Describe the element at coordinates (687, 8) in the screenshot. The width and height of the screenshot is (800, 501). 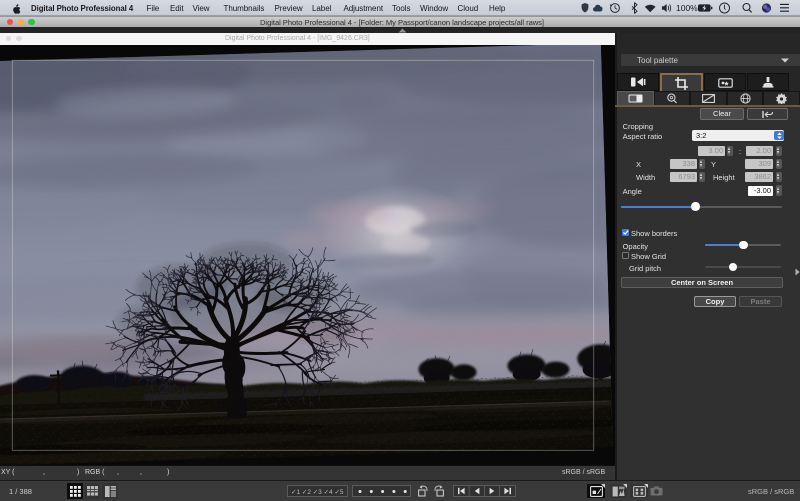
I see `svg-text: 100%` at that location.